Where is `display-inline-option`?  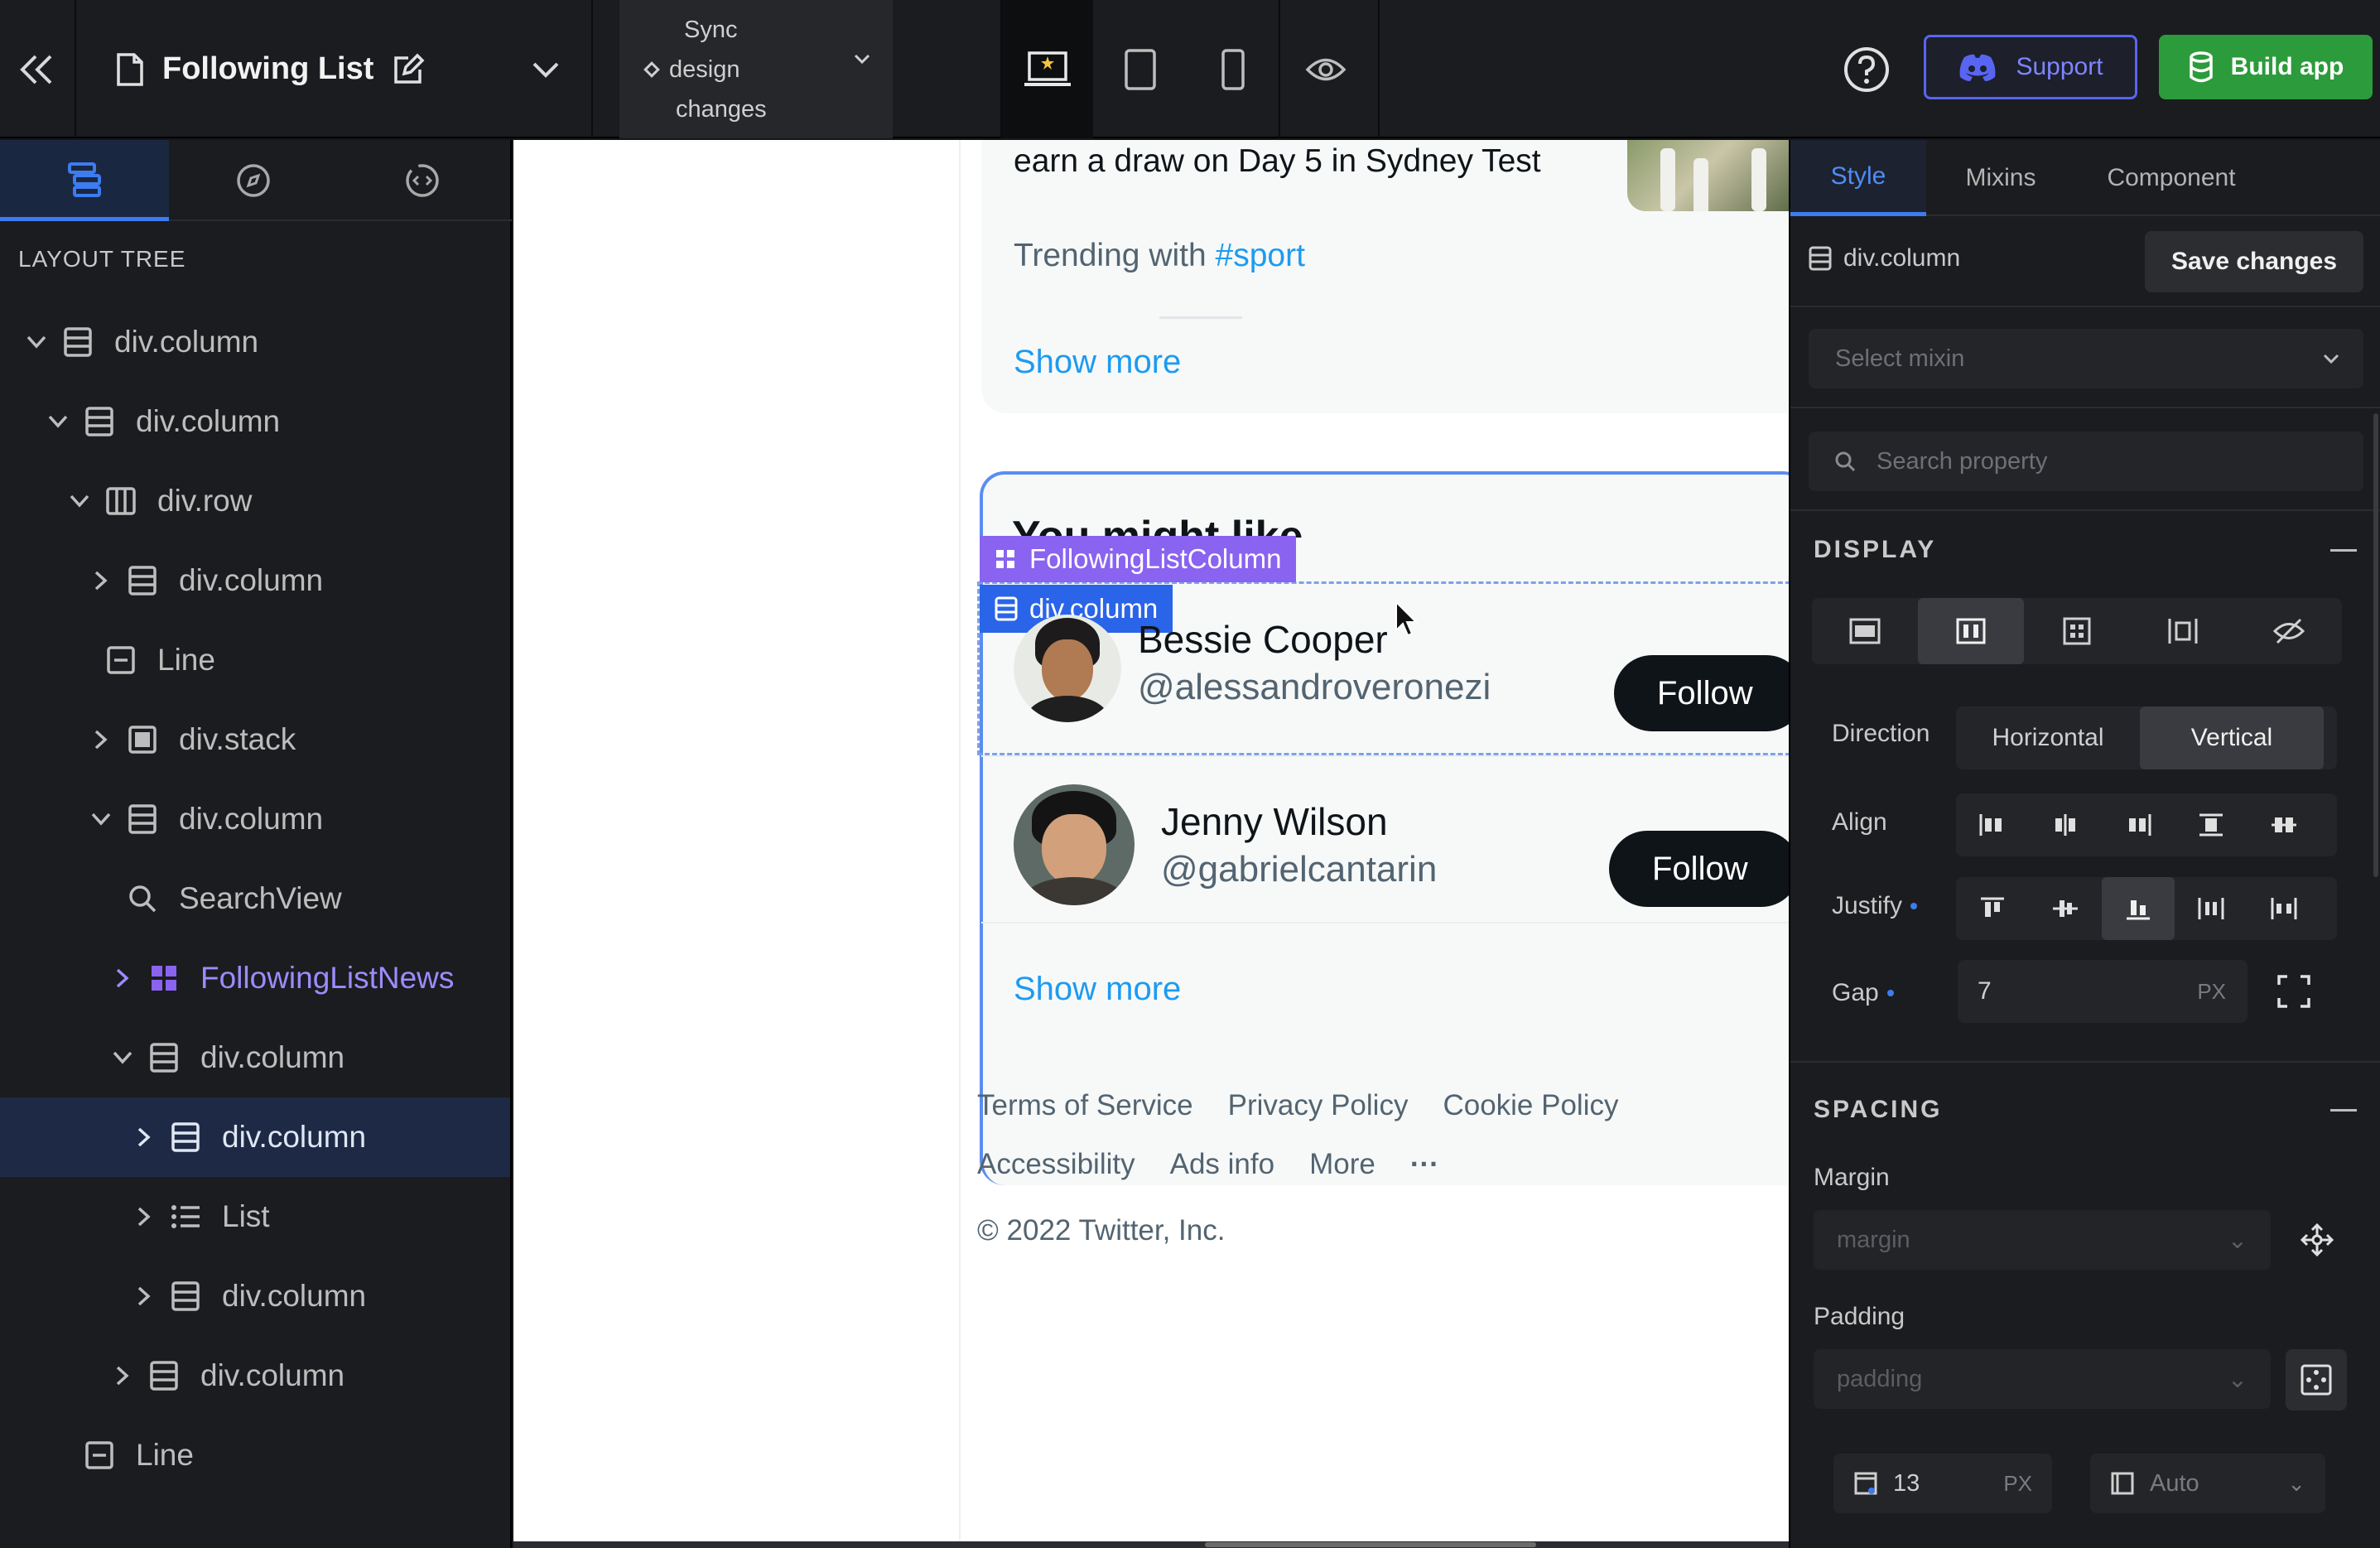
display-inline-option is located at coordinates (2183, 631).